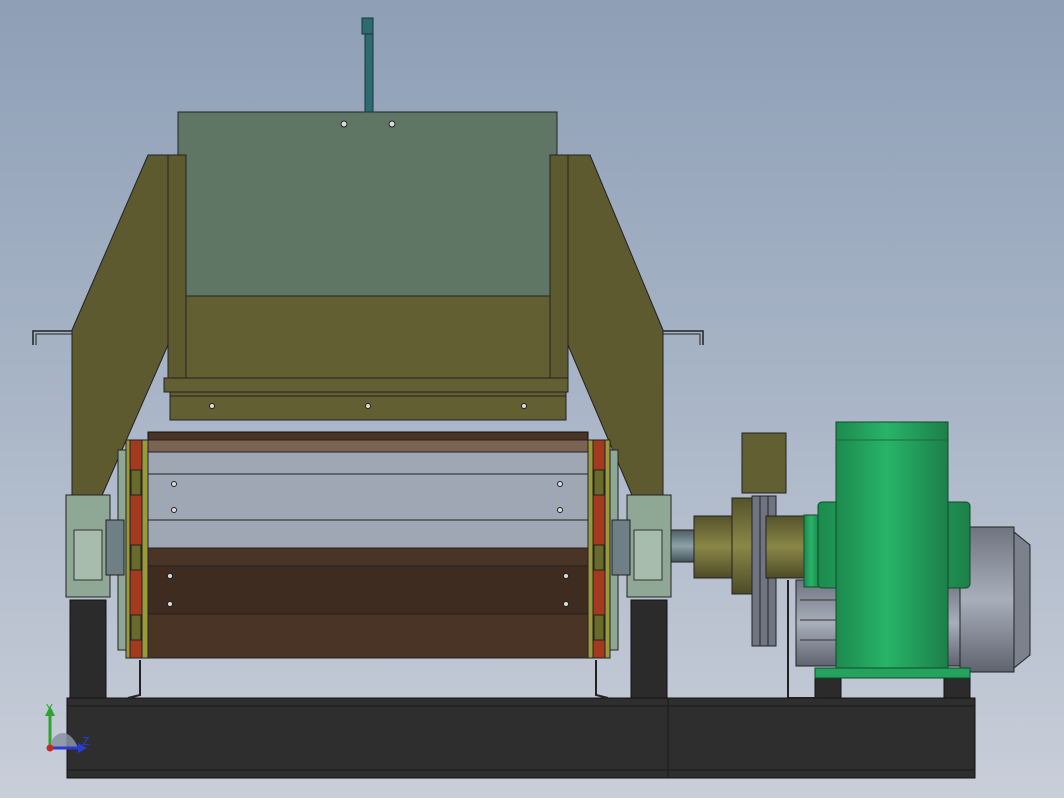 The height and width of the screenshot is (798, 1064). What do you see at coordinates (368, 406) in the screenshot?
I see `hopper-lip` at bounding box center [368, 406].